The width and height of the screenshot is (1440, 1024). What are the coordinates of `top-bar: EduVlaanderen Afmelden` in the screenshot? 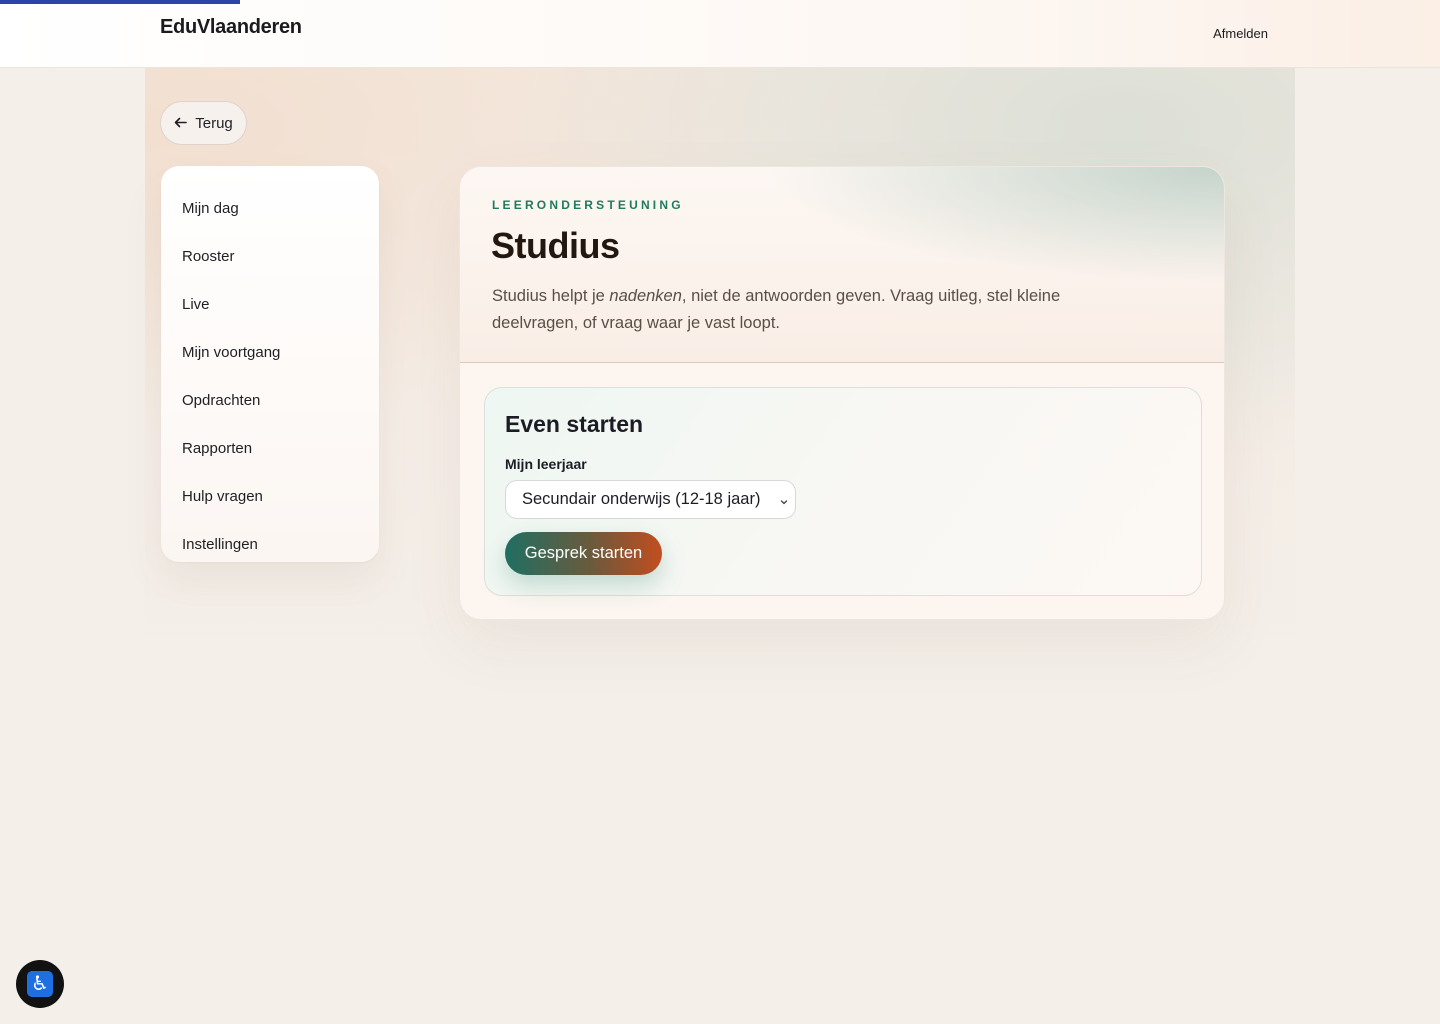 It's located at (720, 34).